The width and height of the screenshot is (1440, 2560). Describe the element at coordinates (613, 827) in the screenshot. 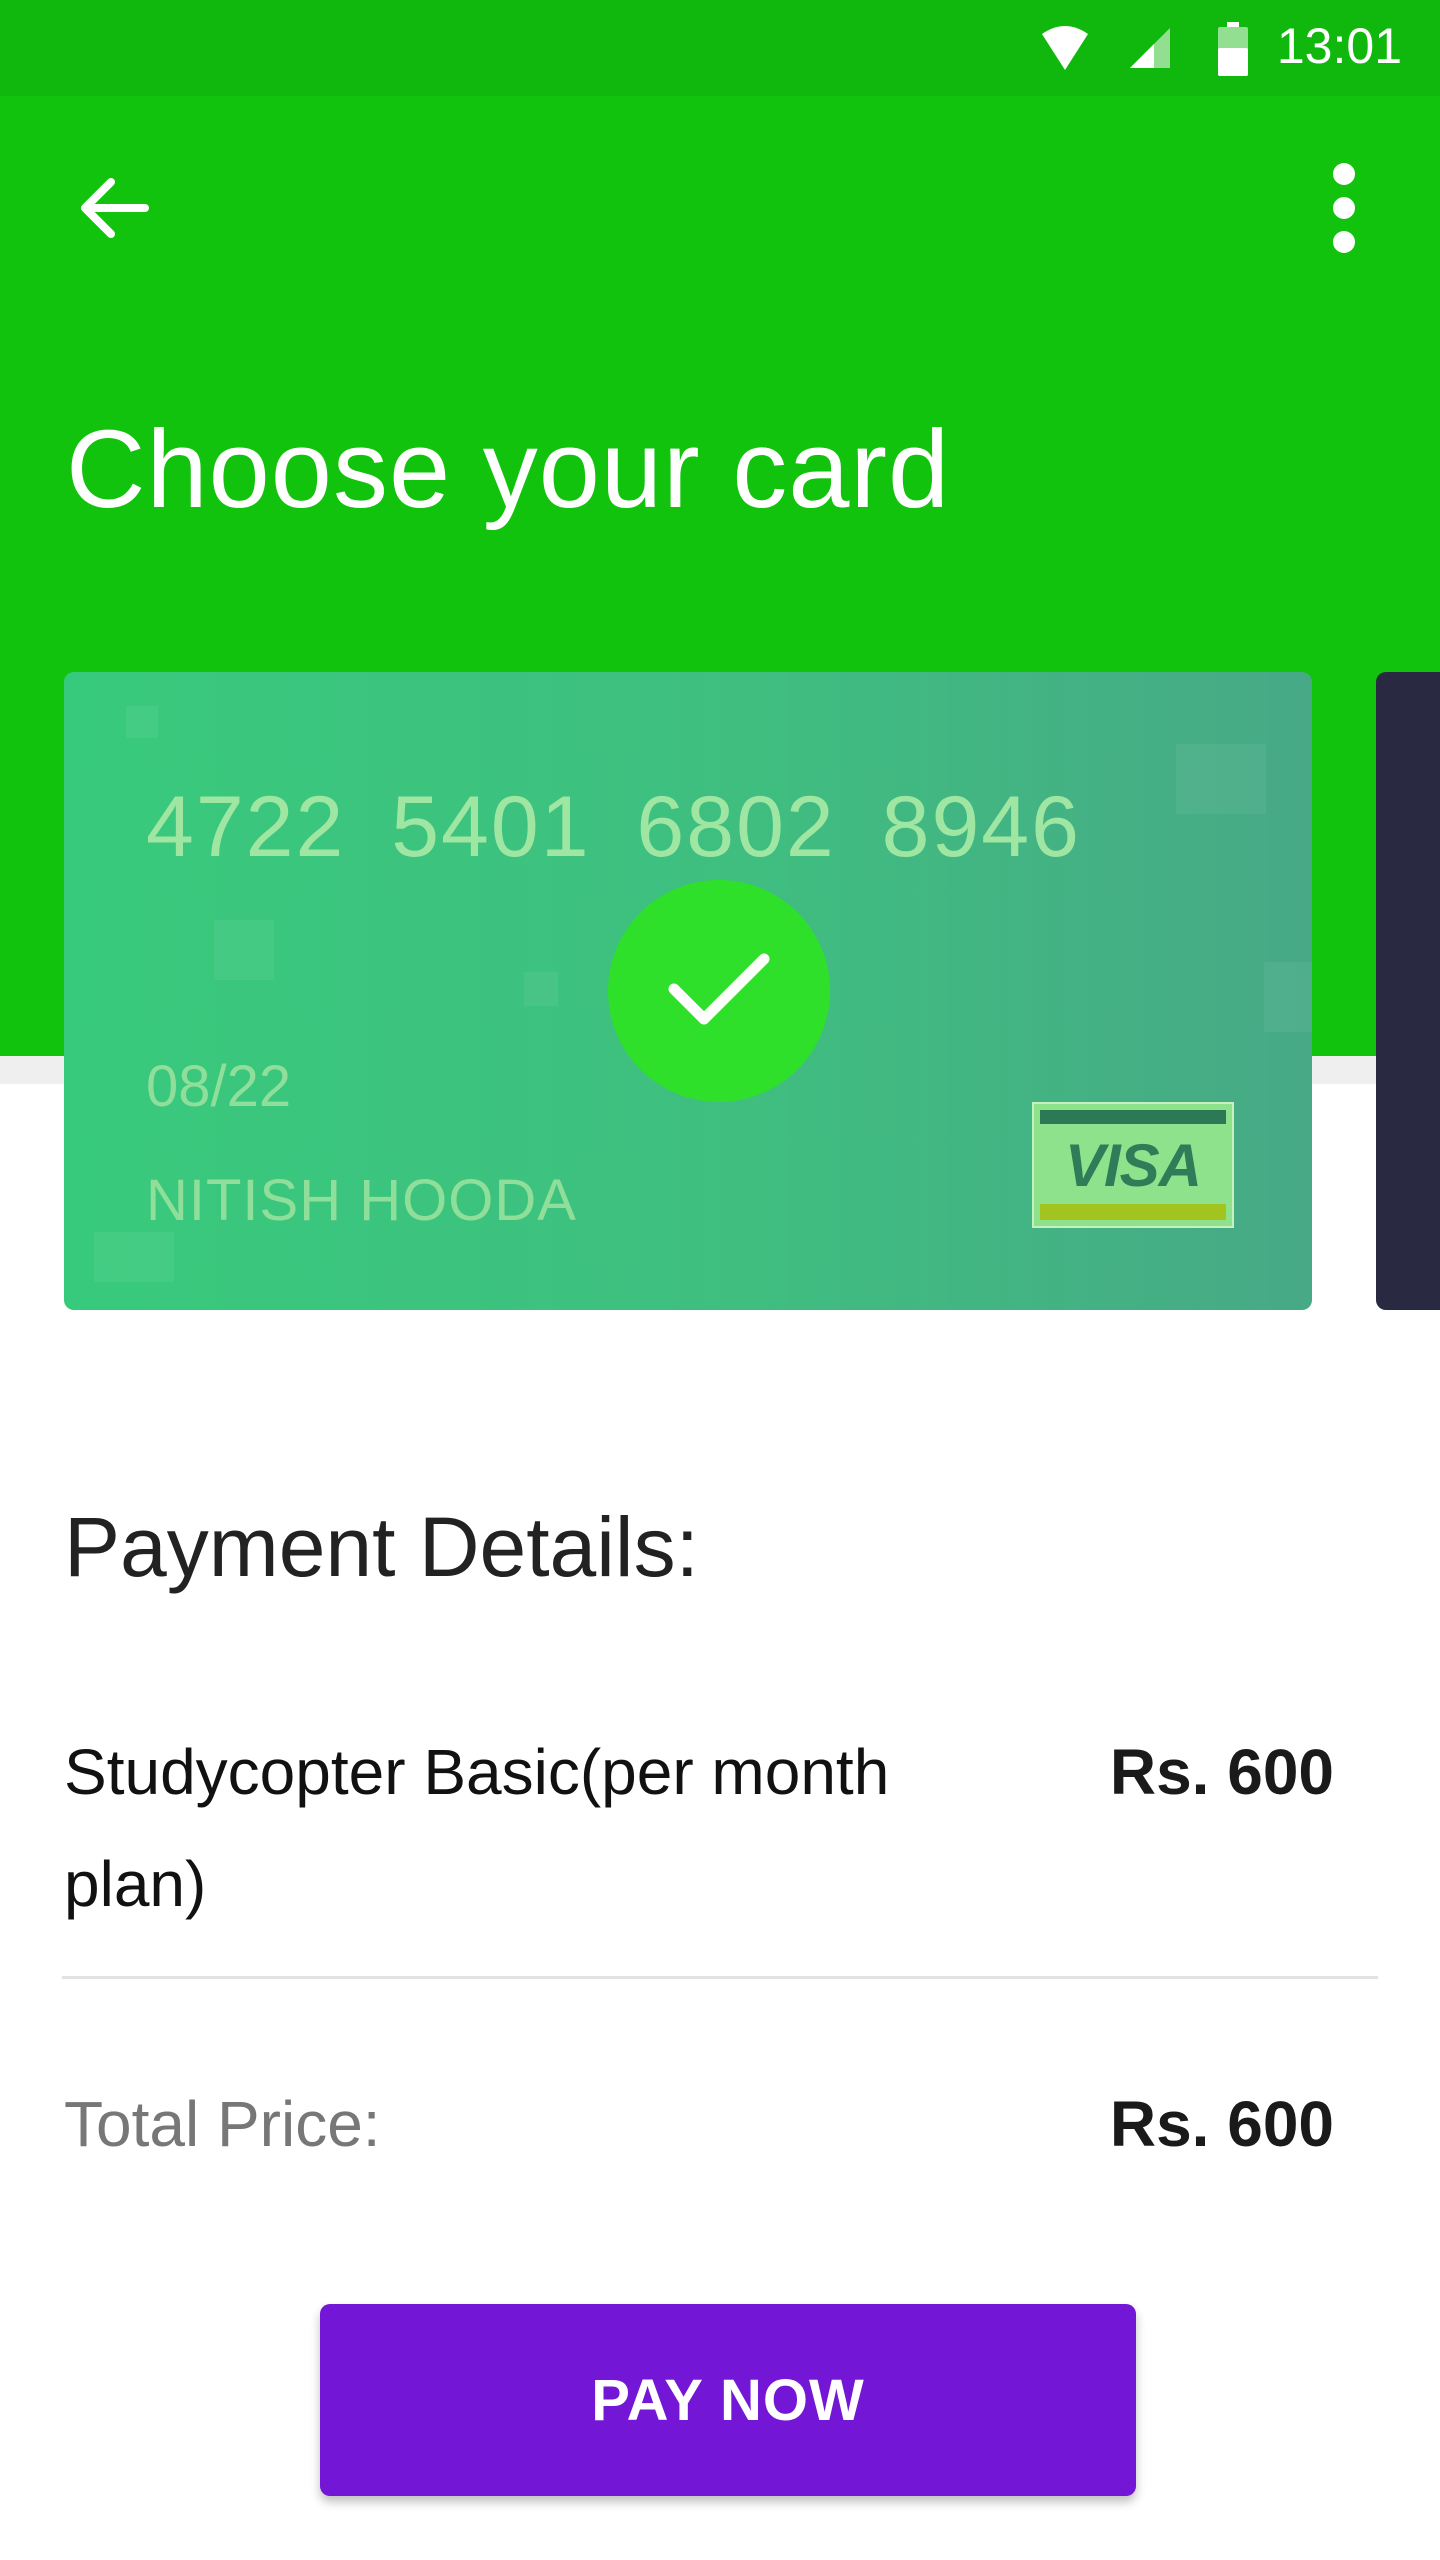

I see `card-number: 4722 5401 6802 8946` at that location.